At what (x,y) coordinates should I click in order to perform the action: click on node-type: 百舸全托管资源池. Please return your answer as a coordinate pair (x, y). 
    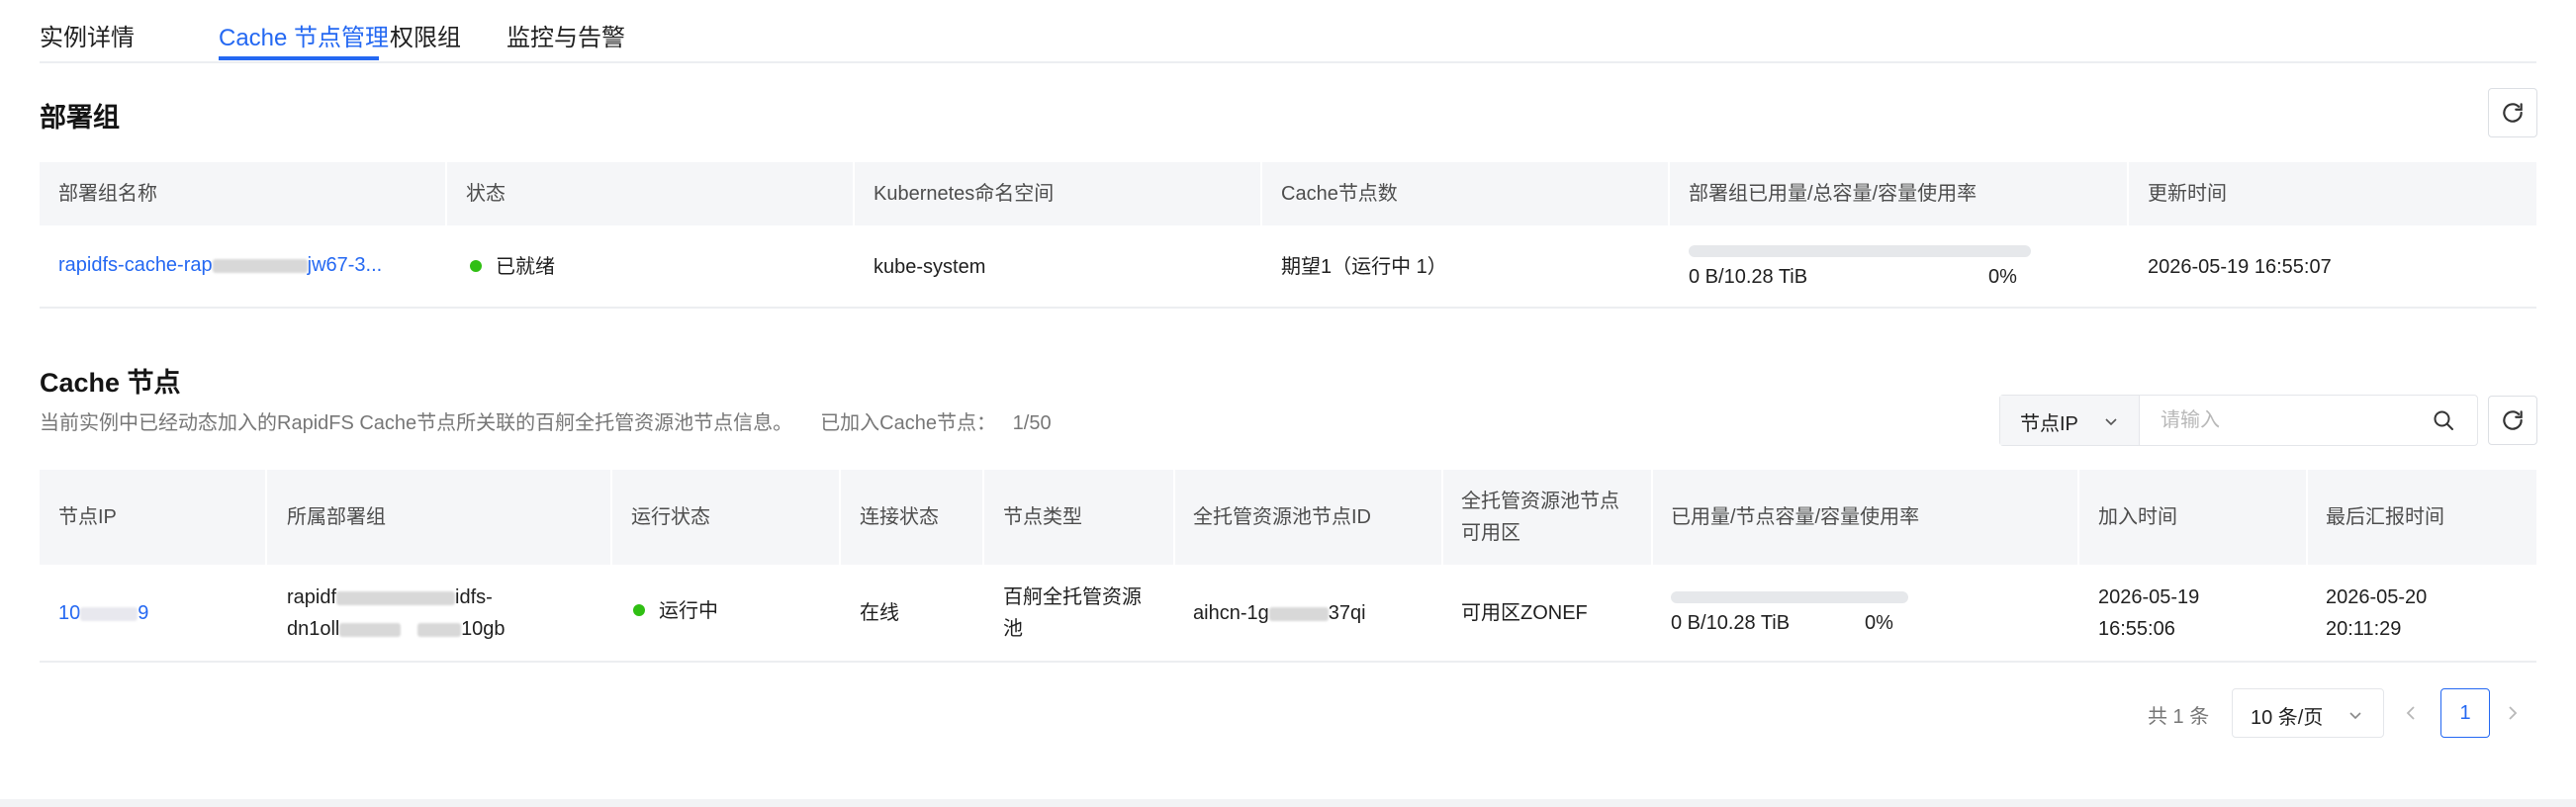
    Looking at the image, I should click on (1072, 613).